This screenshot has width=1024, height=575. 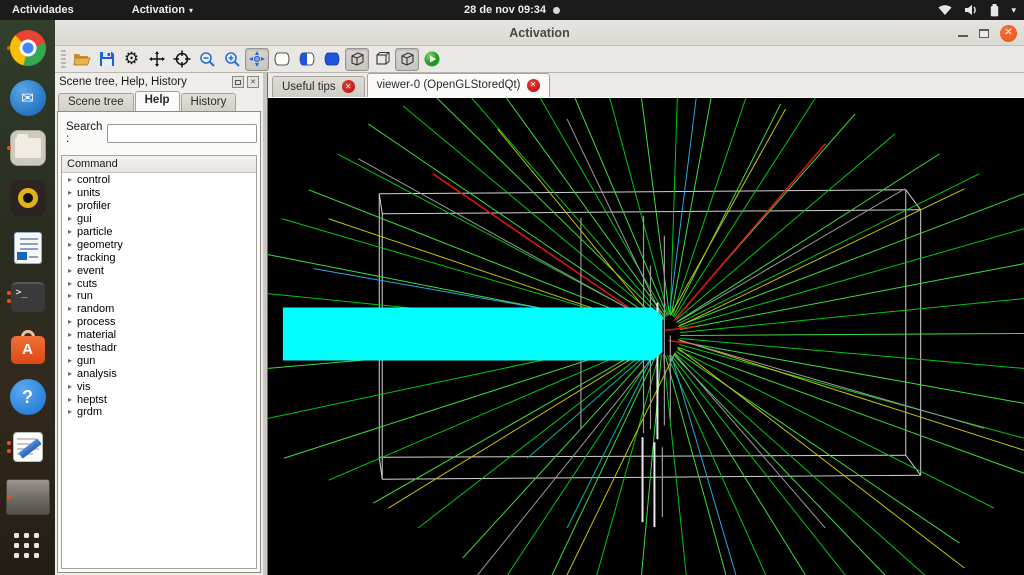 What do you see at coordinates (307, 59) in the screenshot?
I see `style-half-button` at bounding box center [307, 59].